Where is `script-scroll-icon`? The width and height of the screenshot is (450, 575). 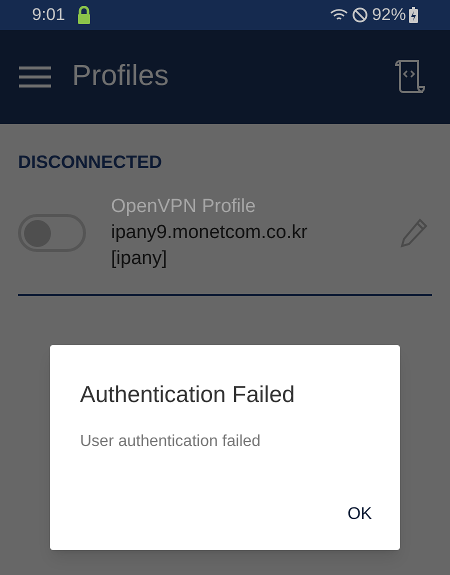 script-scroll-icon is located at coordinates (410, 77).